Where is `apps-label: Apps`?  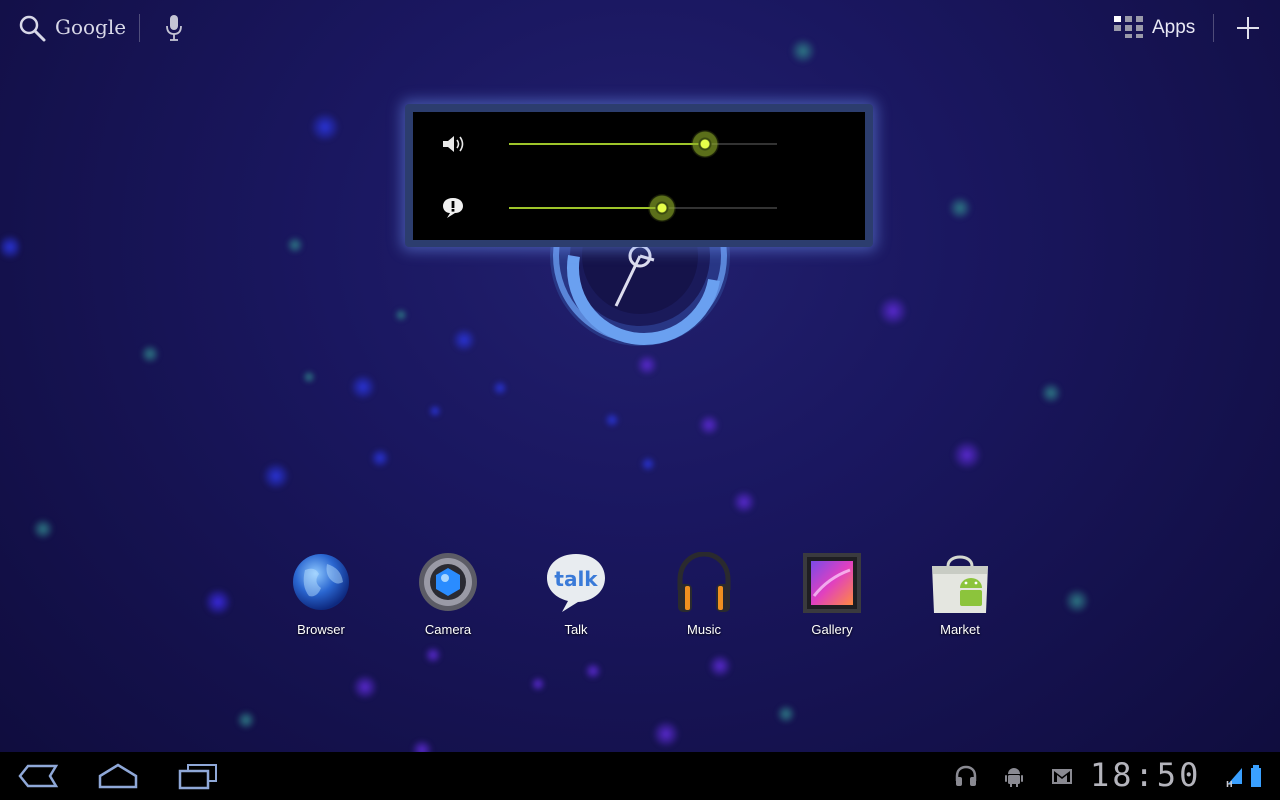
apps-label: Apps is located at coordinates (1174, 27).